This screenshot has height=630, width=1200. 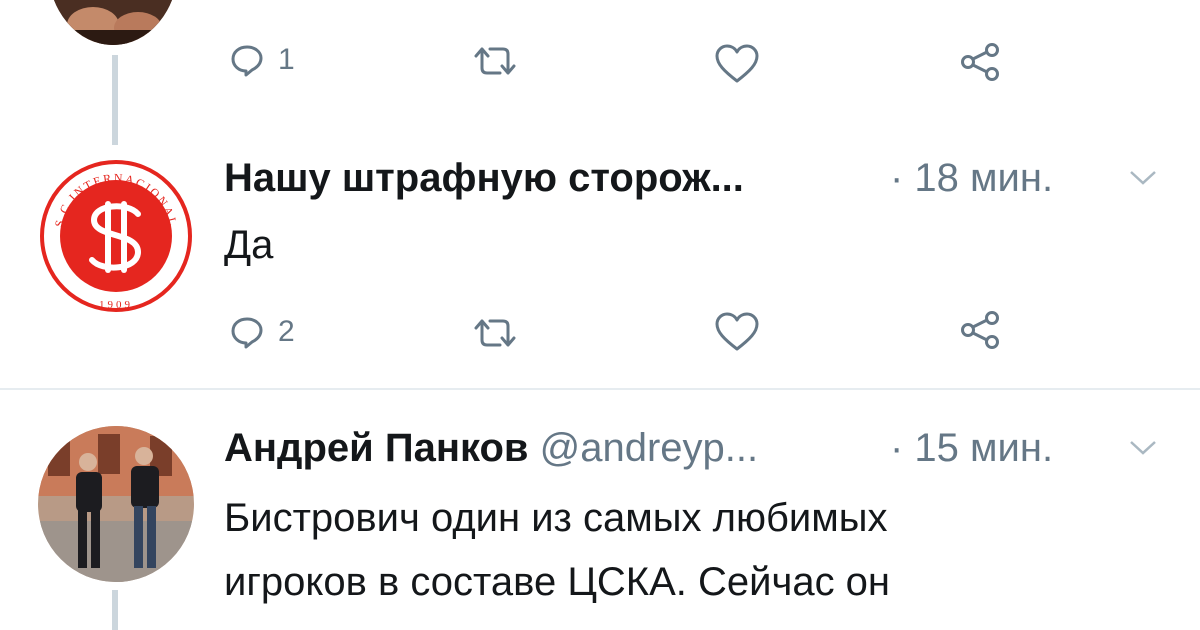 I want to click on tweet-text-line: игроков в составе ЦСКА. Сейчас он, so click(x=557, y=582).